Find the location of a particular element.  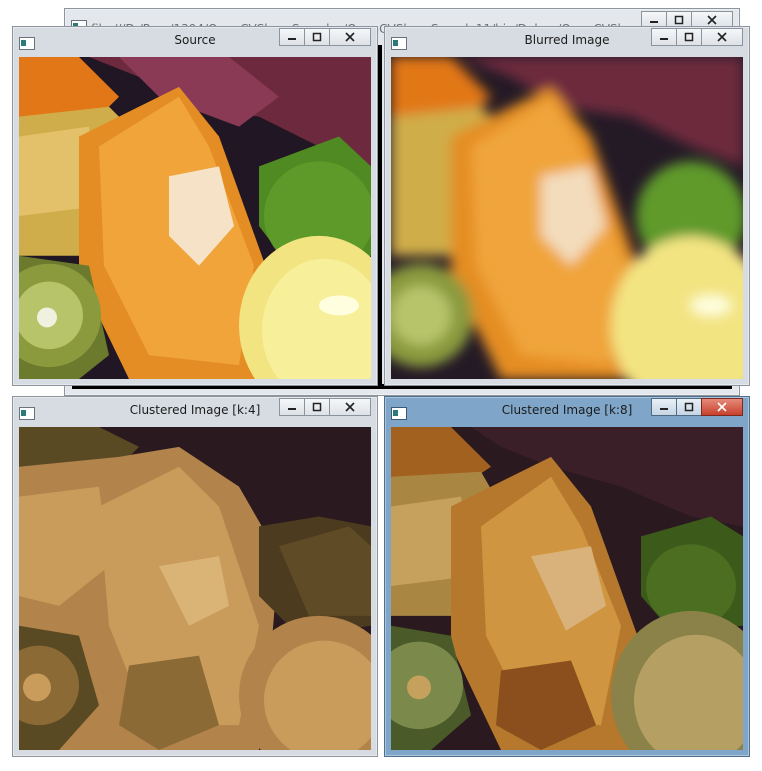

clustered-k4-maximize-button is located at coordinates (317, 407).